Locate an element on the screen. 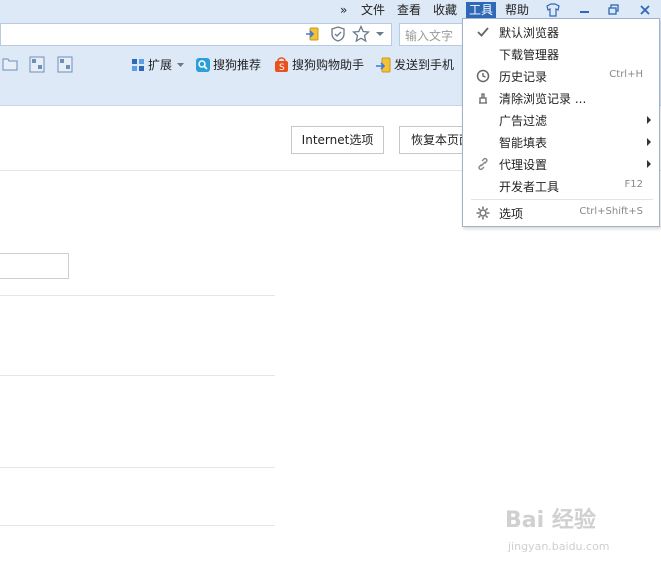 The width and height of the screenshot is (661, 574). menu-item-developer-tools: 开发者工具 F12 is located at coordinates (561, 186).